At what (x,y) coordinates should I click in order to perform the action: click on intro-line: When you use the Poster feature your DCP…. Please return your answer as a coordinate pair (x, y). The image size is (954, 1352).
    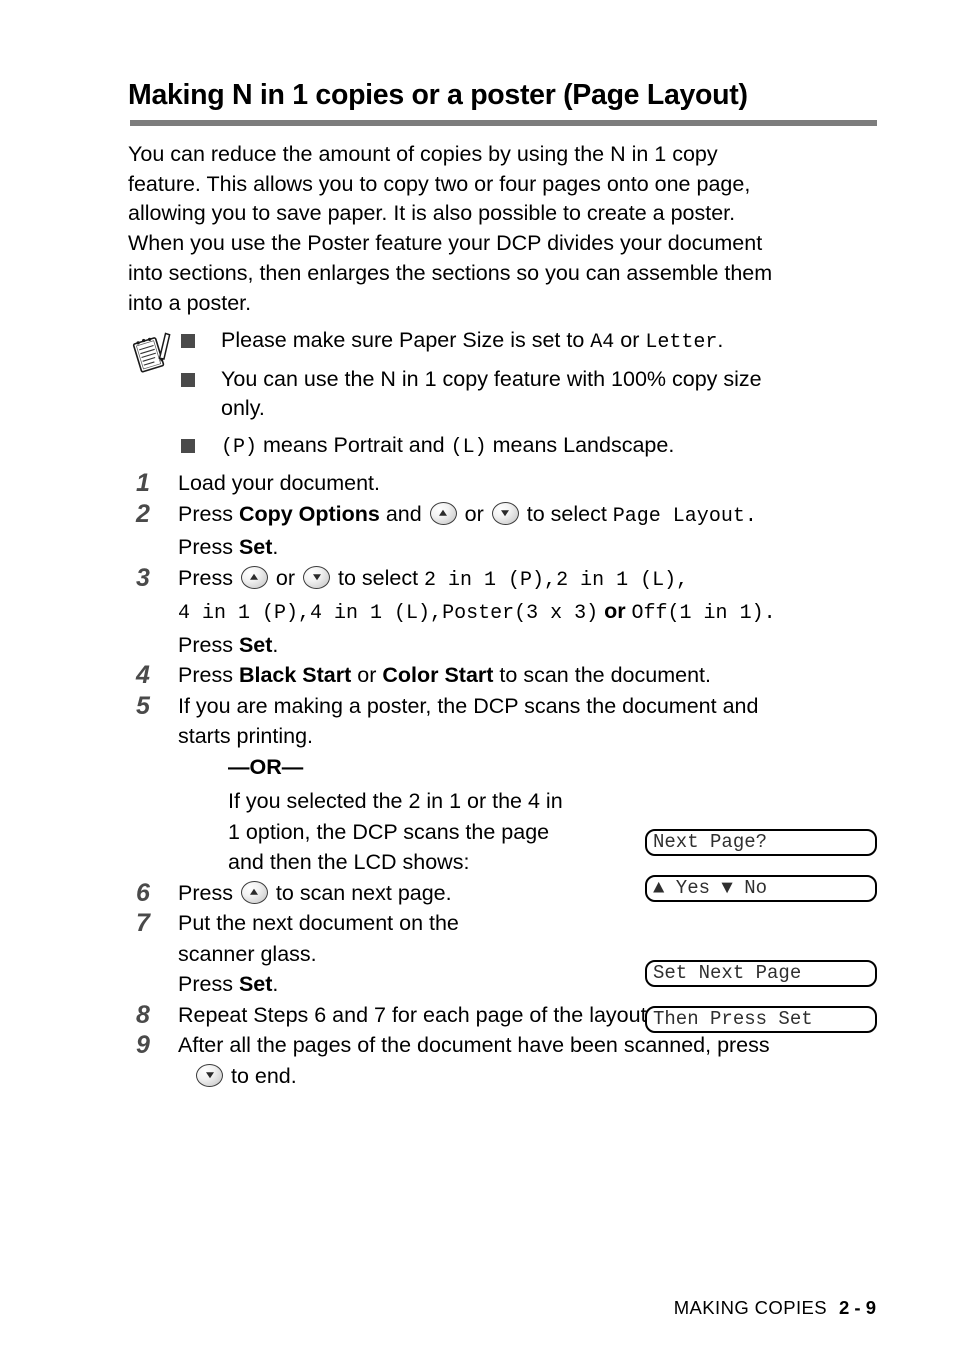
    Looking at the image, I should click on (445, 243).